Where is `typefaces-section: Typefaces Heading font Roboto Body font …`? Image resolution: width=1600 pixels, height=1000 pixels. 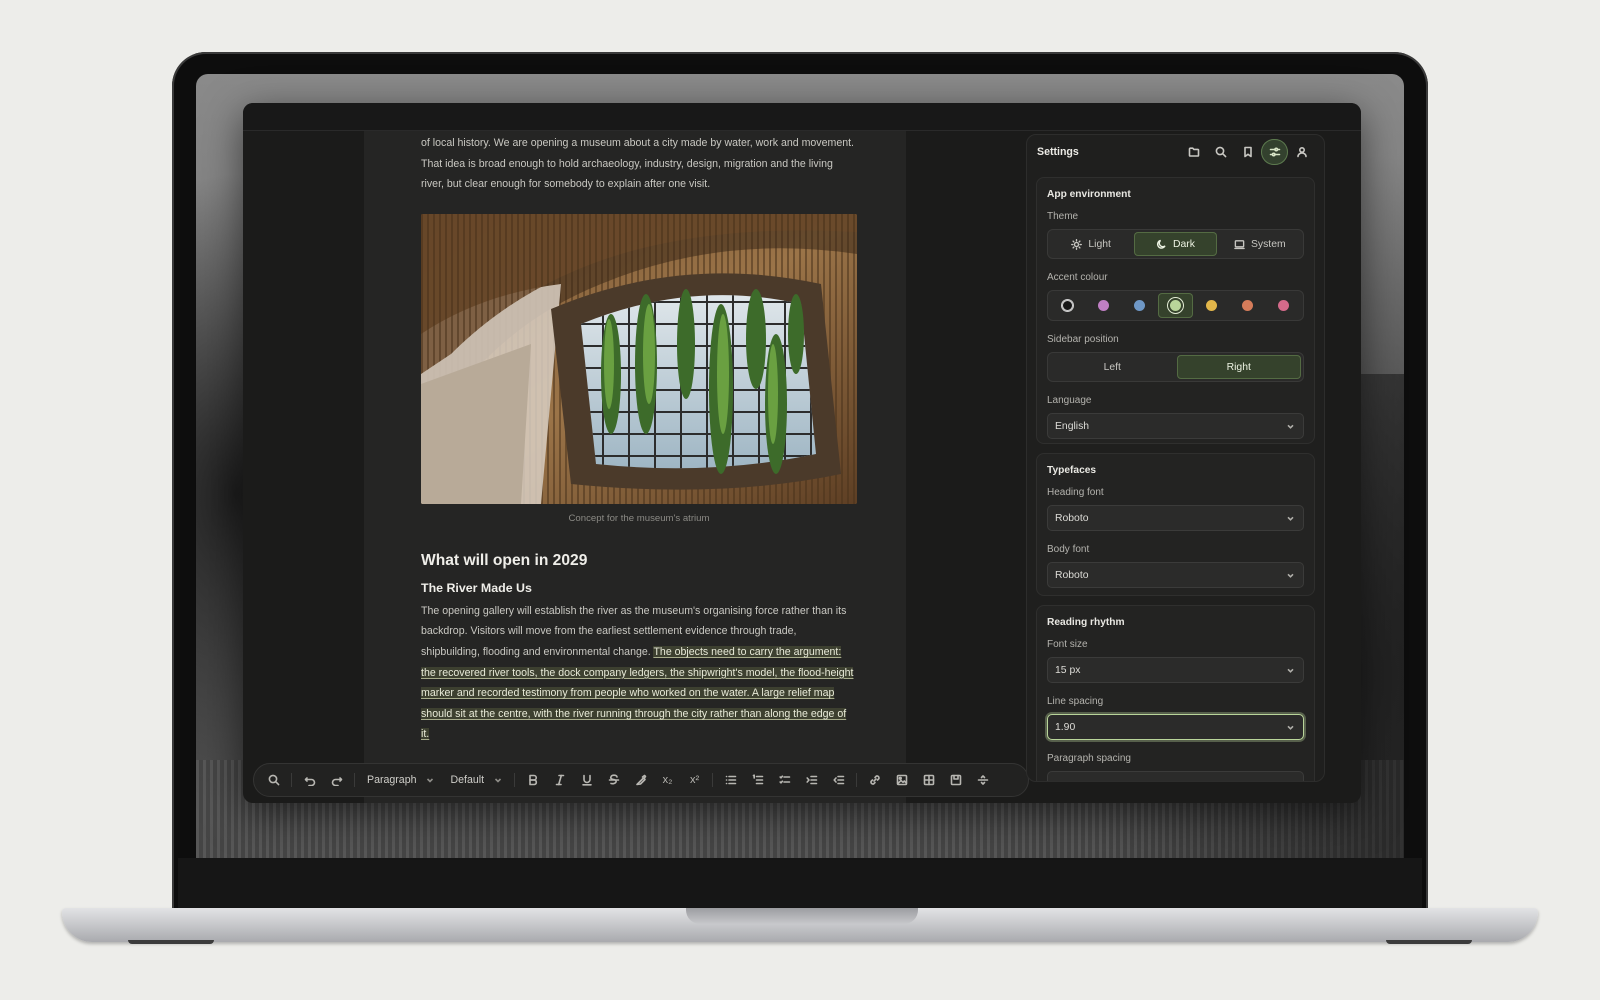 typefaces-section: Typefaces Heading font Roboto Body font … is located at coordinates (1175, 524).